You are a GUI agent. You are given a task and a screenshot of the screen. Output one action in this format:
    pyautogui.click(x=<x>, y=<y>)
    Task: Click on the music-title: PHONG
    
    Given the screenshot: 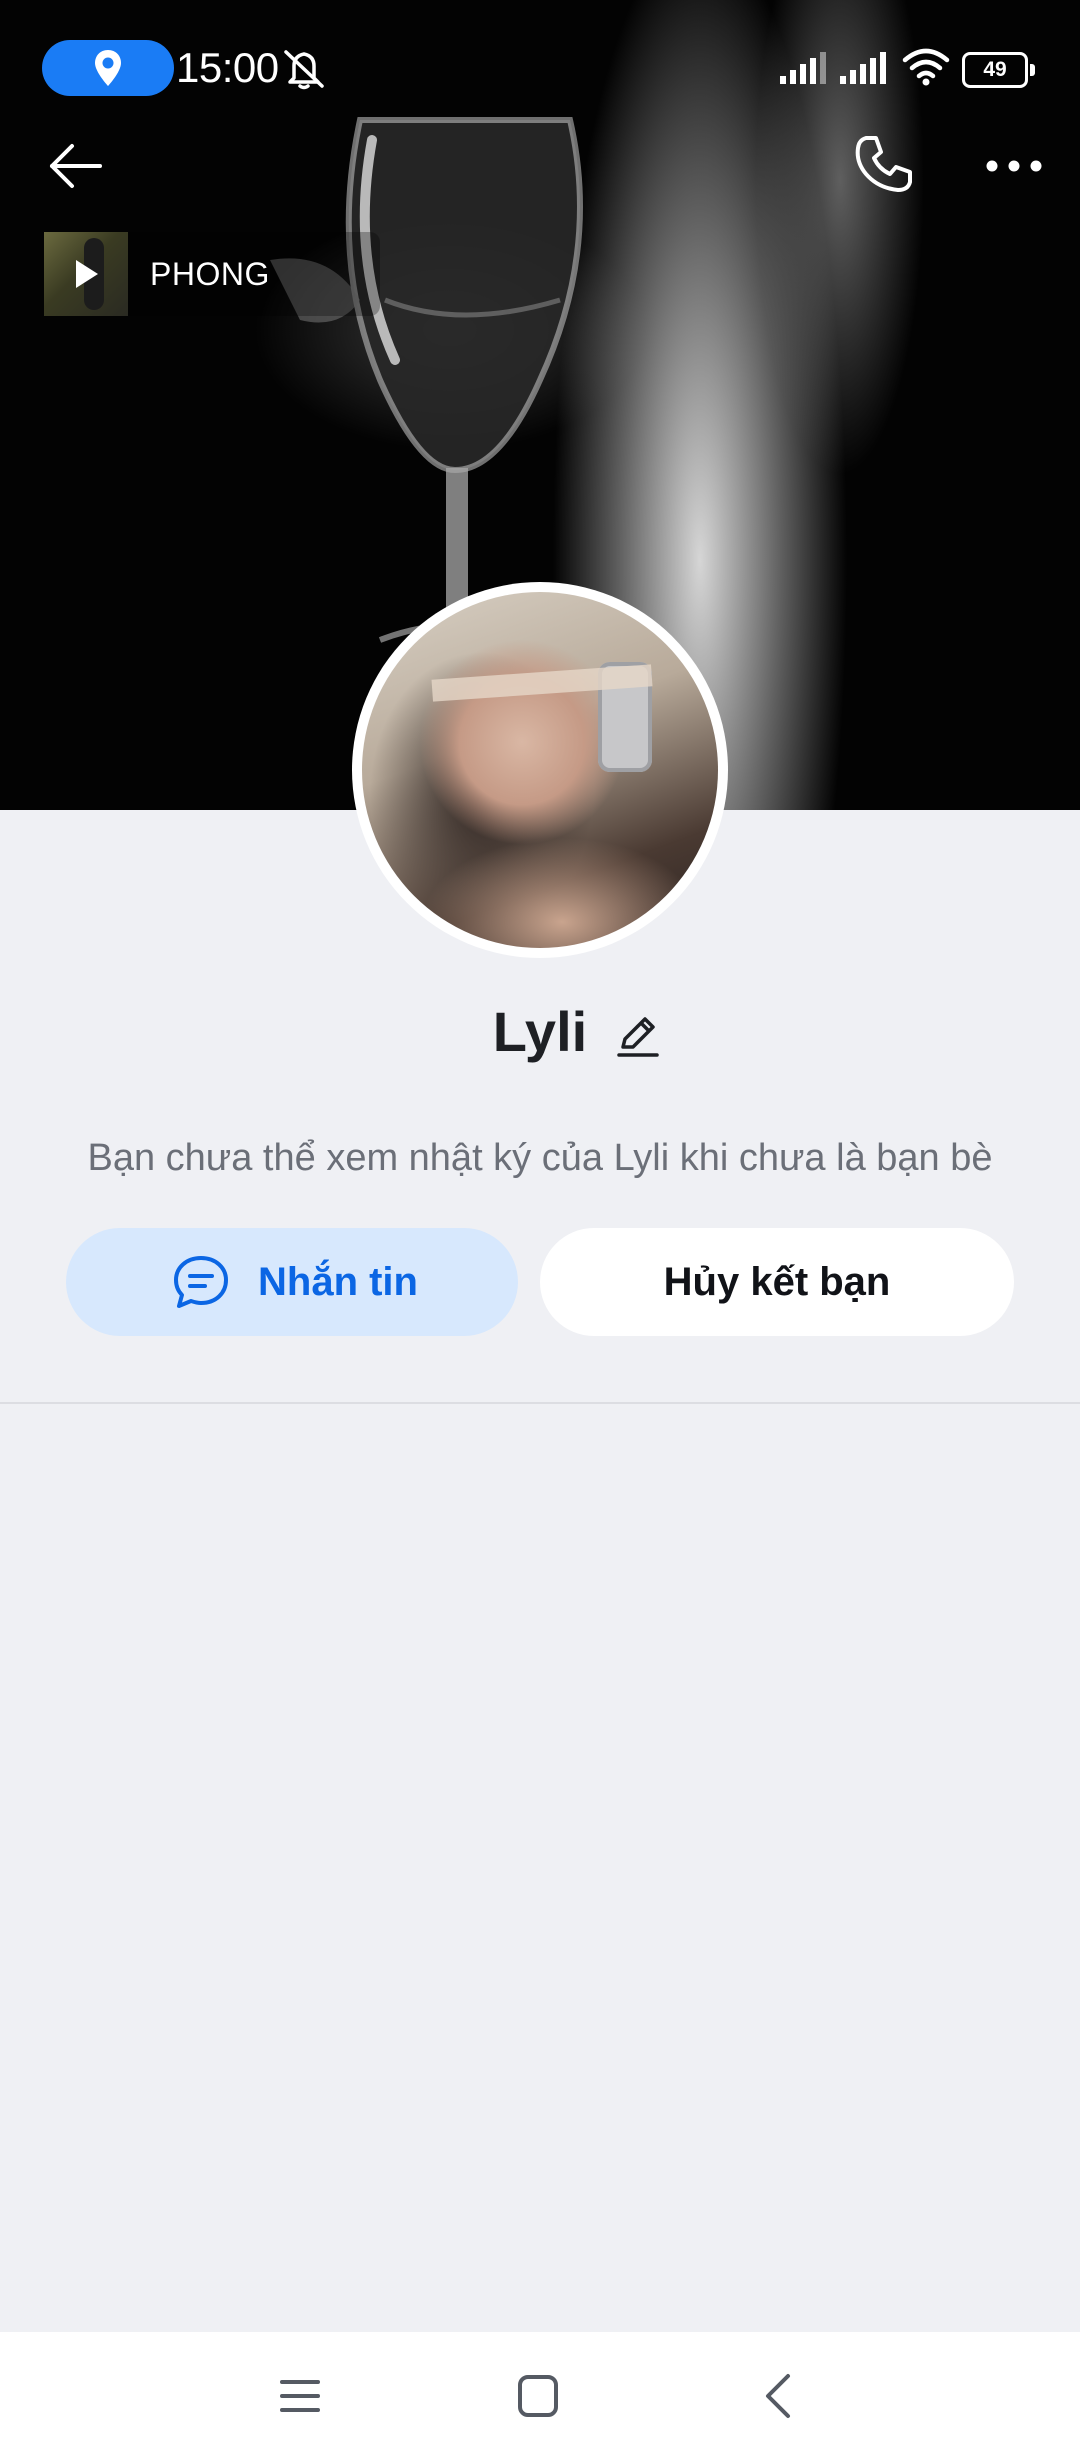 What is the action you would take?
    pyautogui.click(x=210, y=274)
    